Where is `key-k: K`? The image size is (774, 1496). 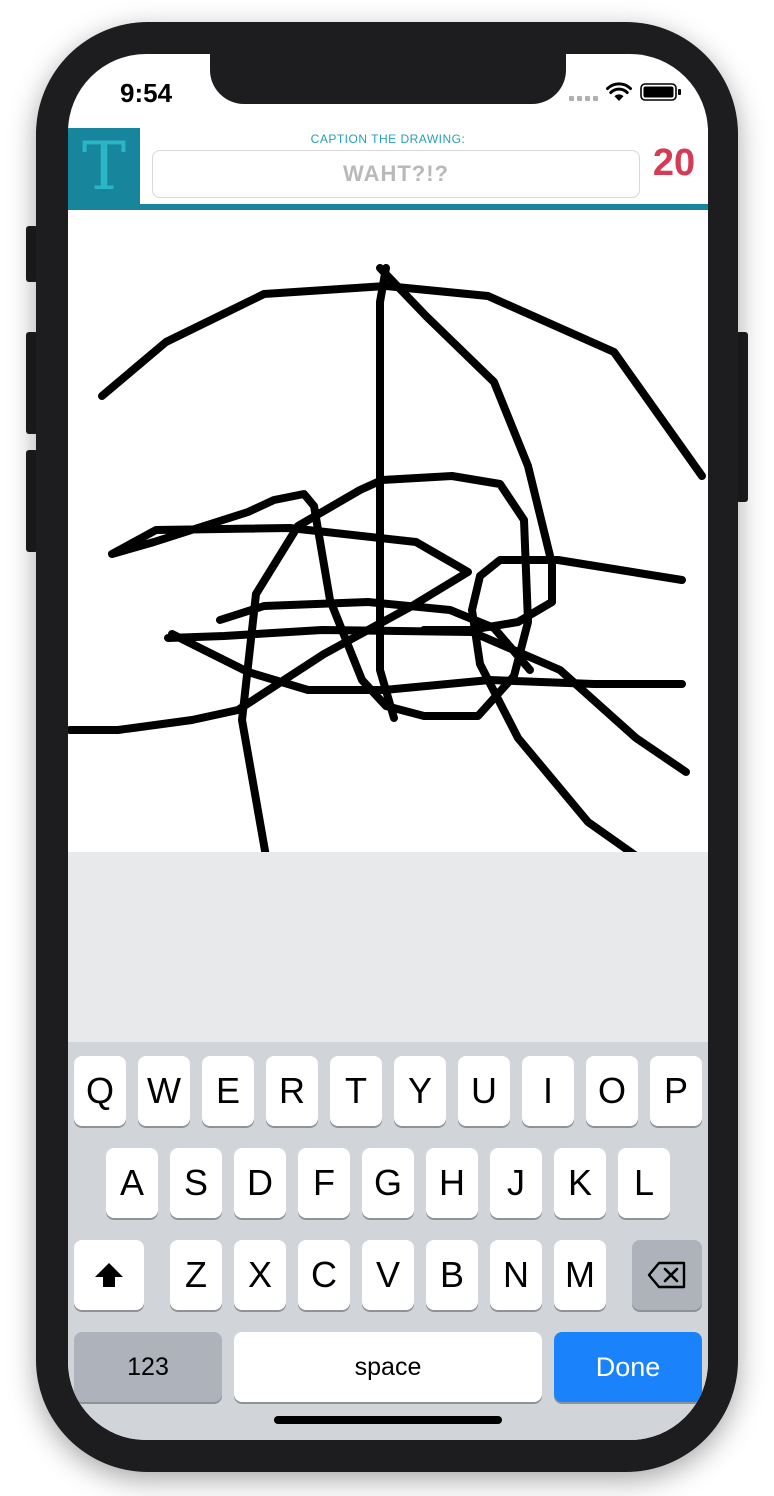
key-k: K is located at coordinates (580, 1183).